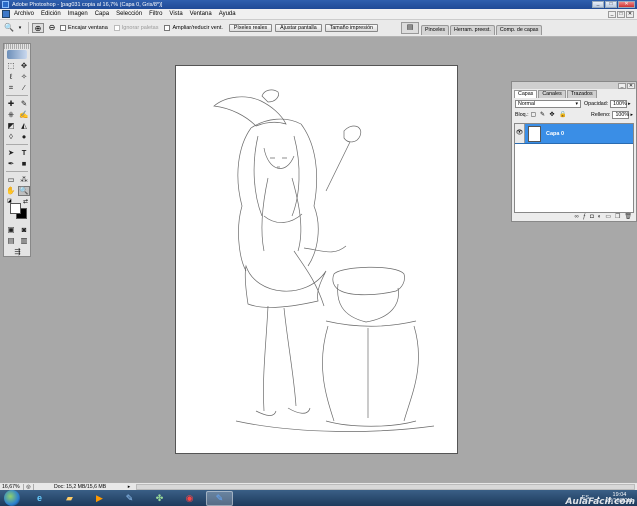 Image resolution: width=637 pixels, height=506 pixels. Describe the element at coordinates (298, 28) in the screenshot. I see `ajustar-pantalla-button: Ajustar pantalla` at that location.